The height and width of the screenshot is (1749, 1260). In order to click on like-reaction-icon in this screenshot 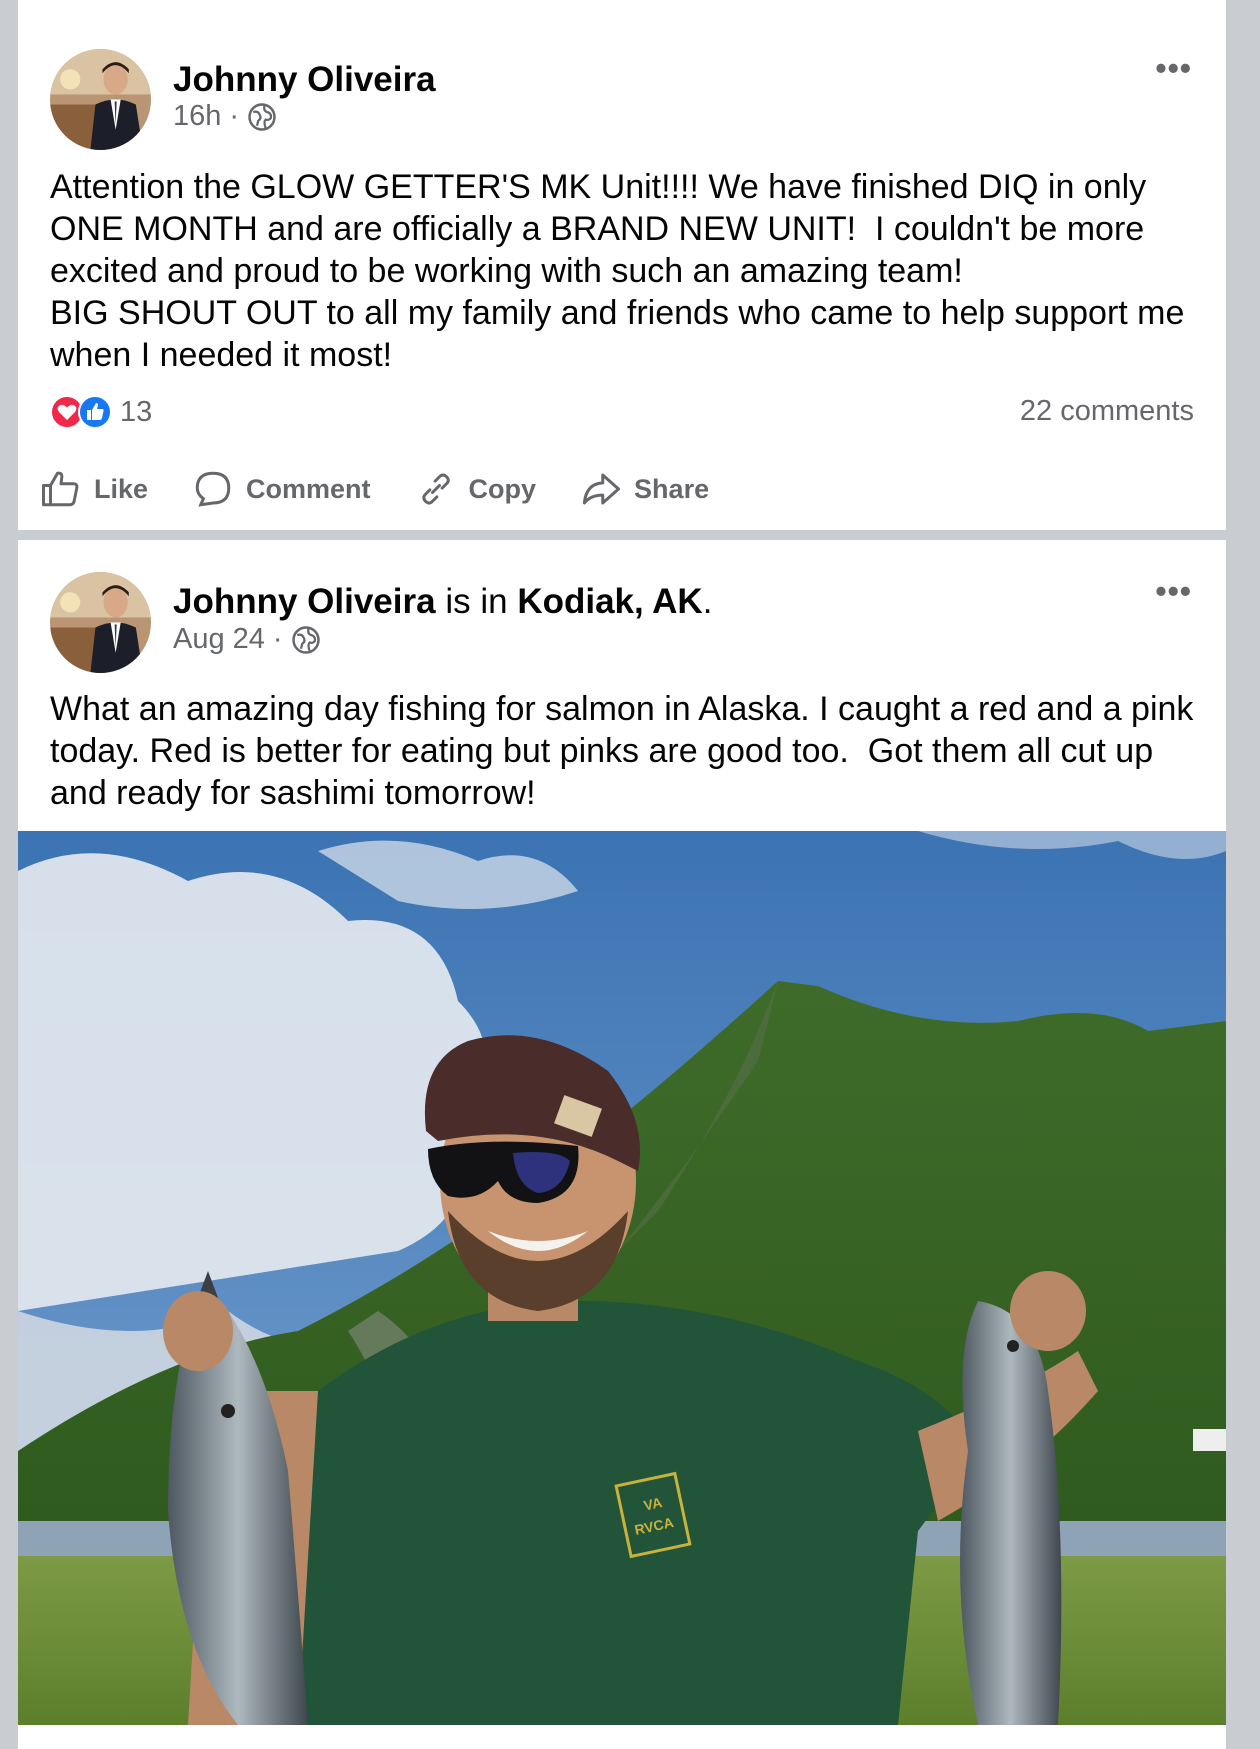, I will do `click(95, 412)`.